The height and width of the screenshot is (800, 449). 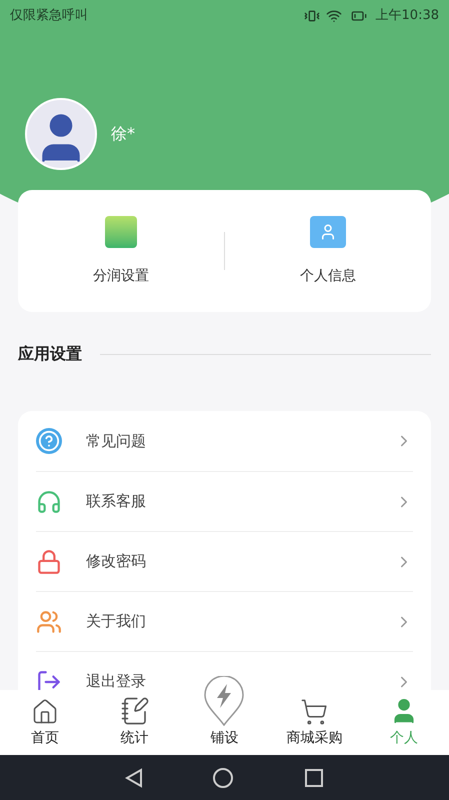 I want to click on tab: 统计, so click(x=135, y=722).